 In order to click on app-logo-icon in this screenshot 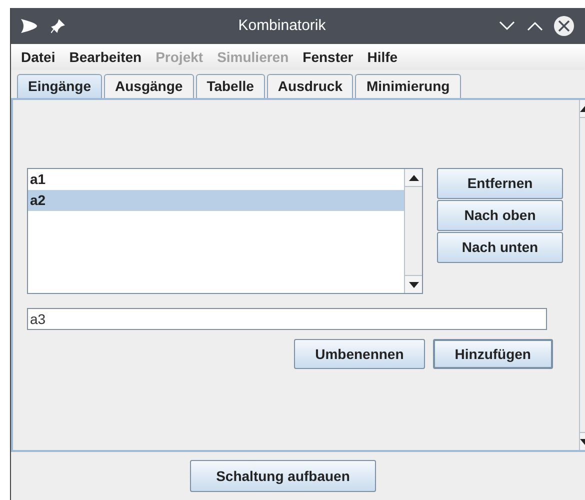, I will do `click(29, 26)`.